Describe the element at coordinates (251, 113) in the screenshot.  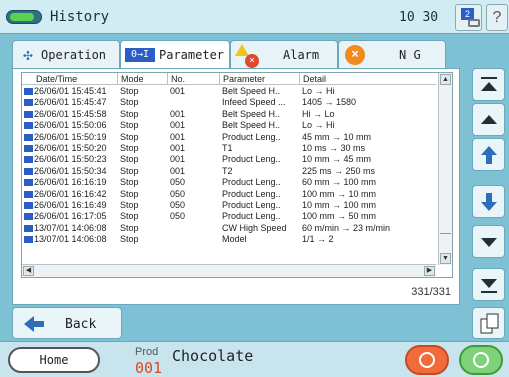
I see `row-parameter: Belt Speed H..` at that location.